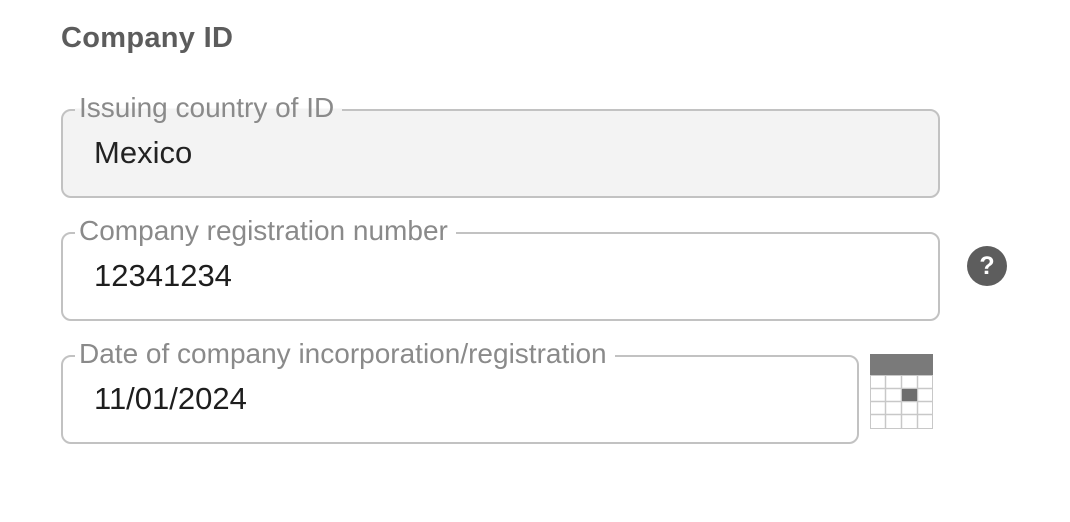  Describe the element at coordinates (163, 276) in the screenshot. I see `registration-number-input: 12341234` at that location.